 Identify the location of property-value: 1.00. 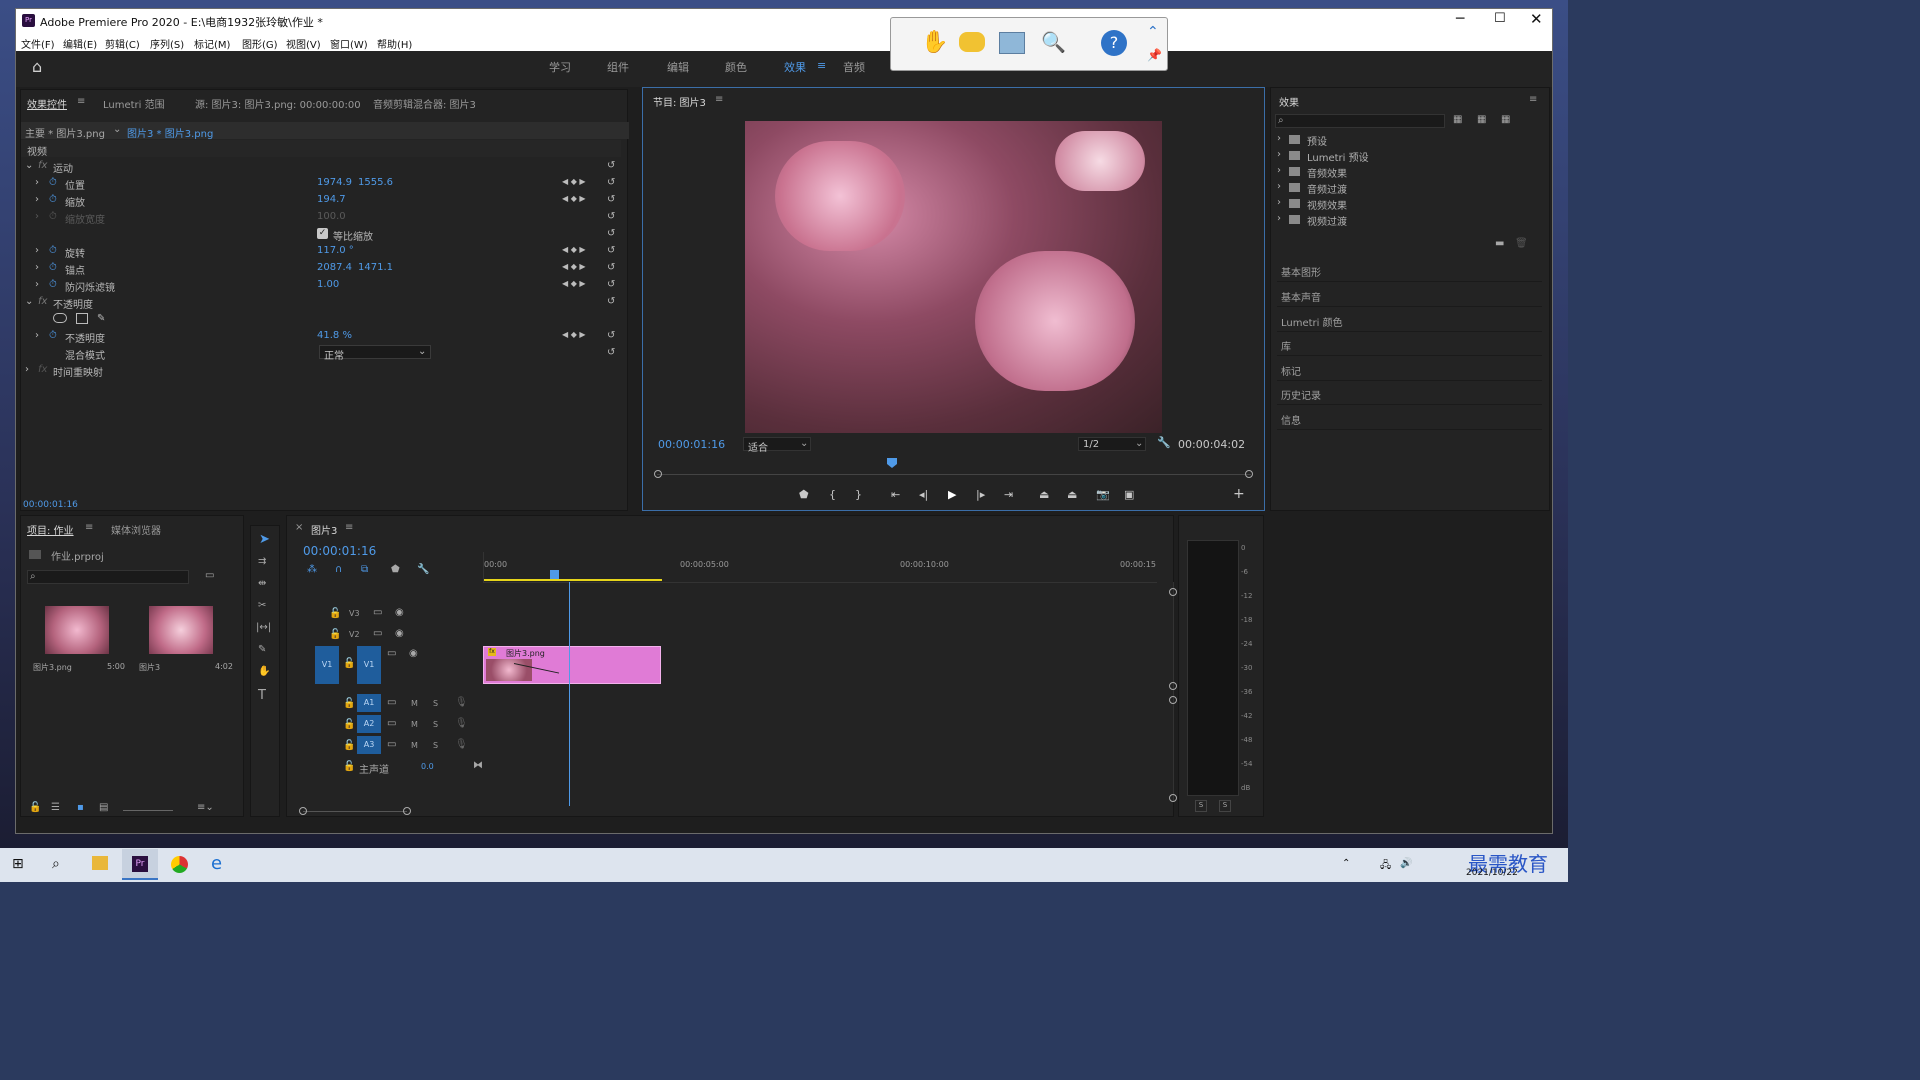
(328, 284).